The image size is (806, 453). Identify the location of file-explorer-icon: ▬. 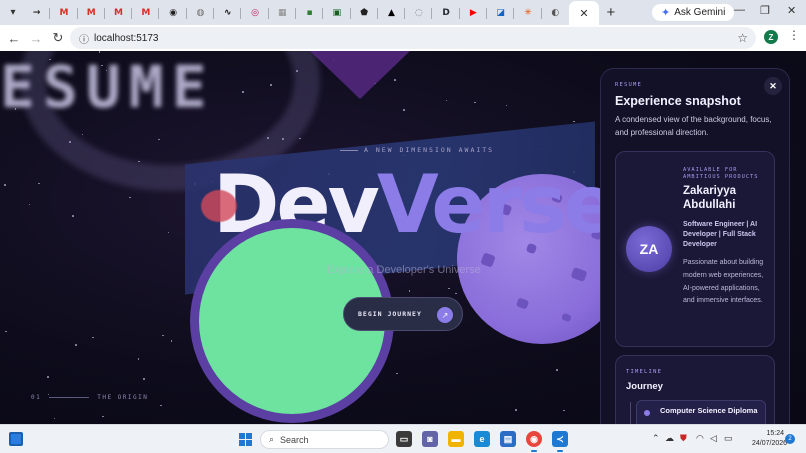
(456, 439).